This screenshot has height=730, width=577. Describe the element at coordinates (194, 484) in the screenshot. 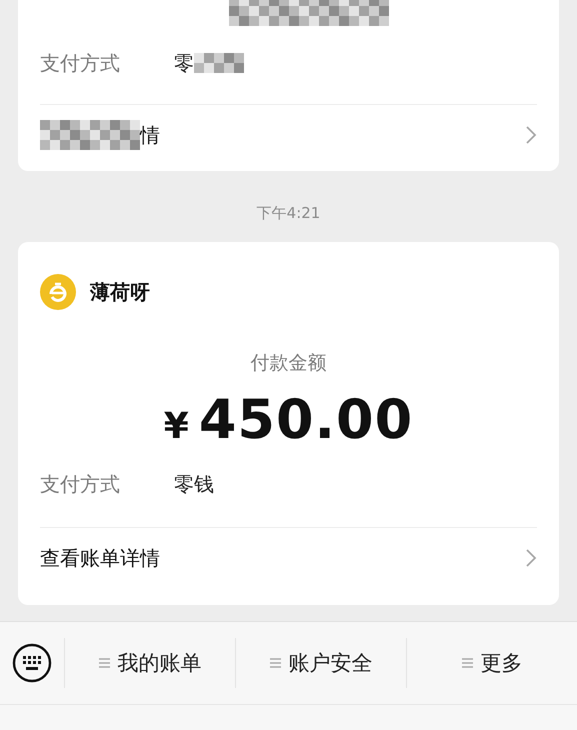

I see `payment-method-value: 零钱` at that location.